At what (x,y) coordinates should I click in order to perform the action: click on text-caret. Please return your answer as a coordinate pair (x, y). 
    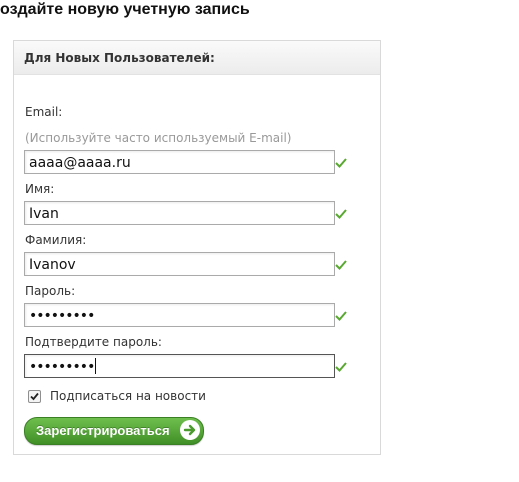
    Looking at the image, I should click on (96, 366).